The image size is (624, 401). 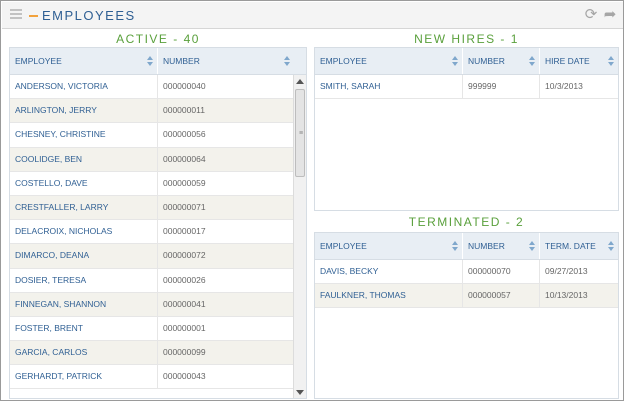 I want to click on employee-name-cell: DOSIER, TERESA, so click(x=84, y=280).